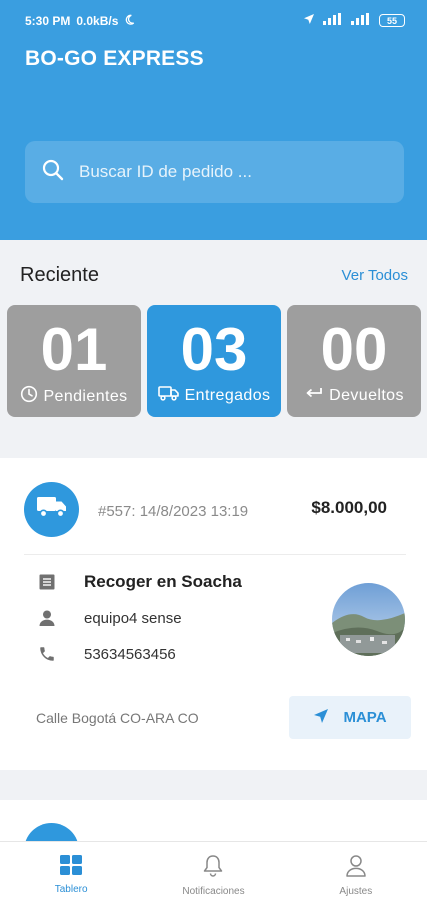 This screenshot has height=900, width=427. What do you see at coordinates (356, 891) in the screenshot?
I see `nav-settings-label: Ajustes` at bounding box center [356, 891].